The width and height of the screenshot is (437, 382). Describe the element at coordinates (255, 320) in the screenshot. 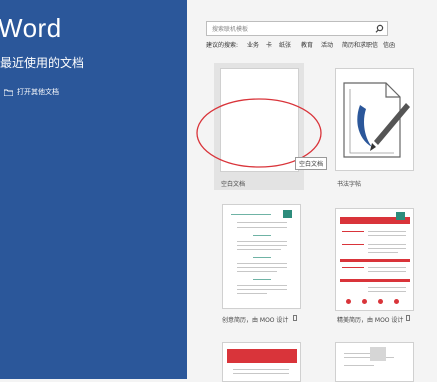

I see `creative-resume-label: 创意简历，由 MOO 设计` at that location.